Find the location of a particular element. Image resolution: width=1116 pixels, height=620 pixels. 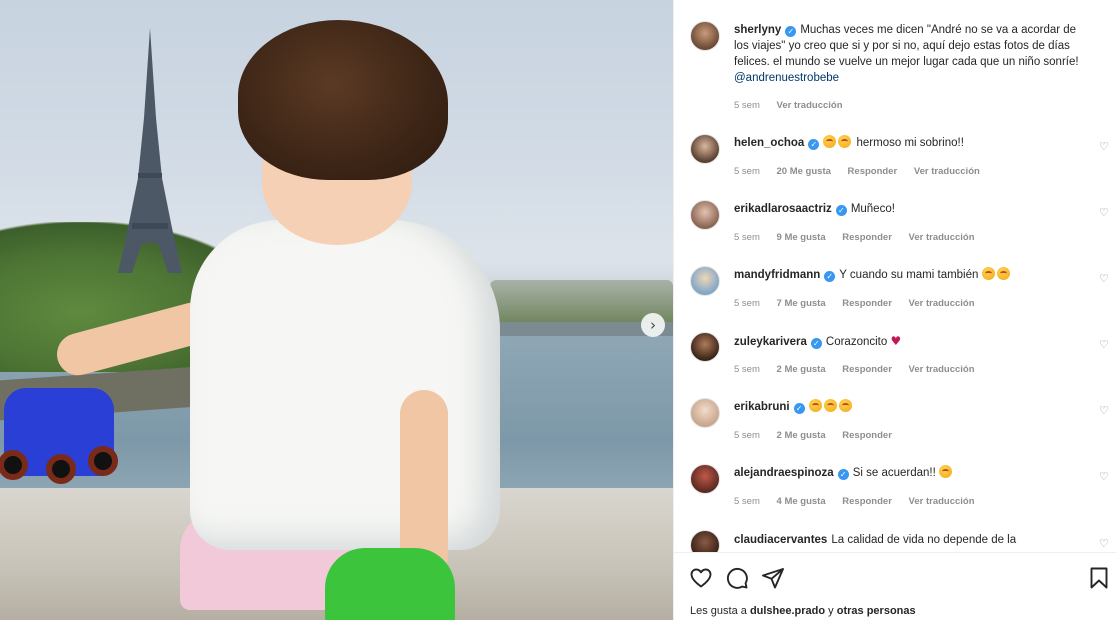

comment-text: Si se acuerdan!! is located at coordinates (894, 473).